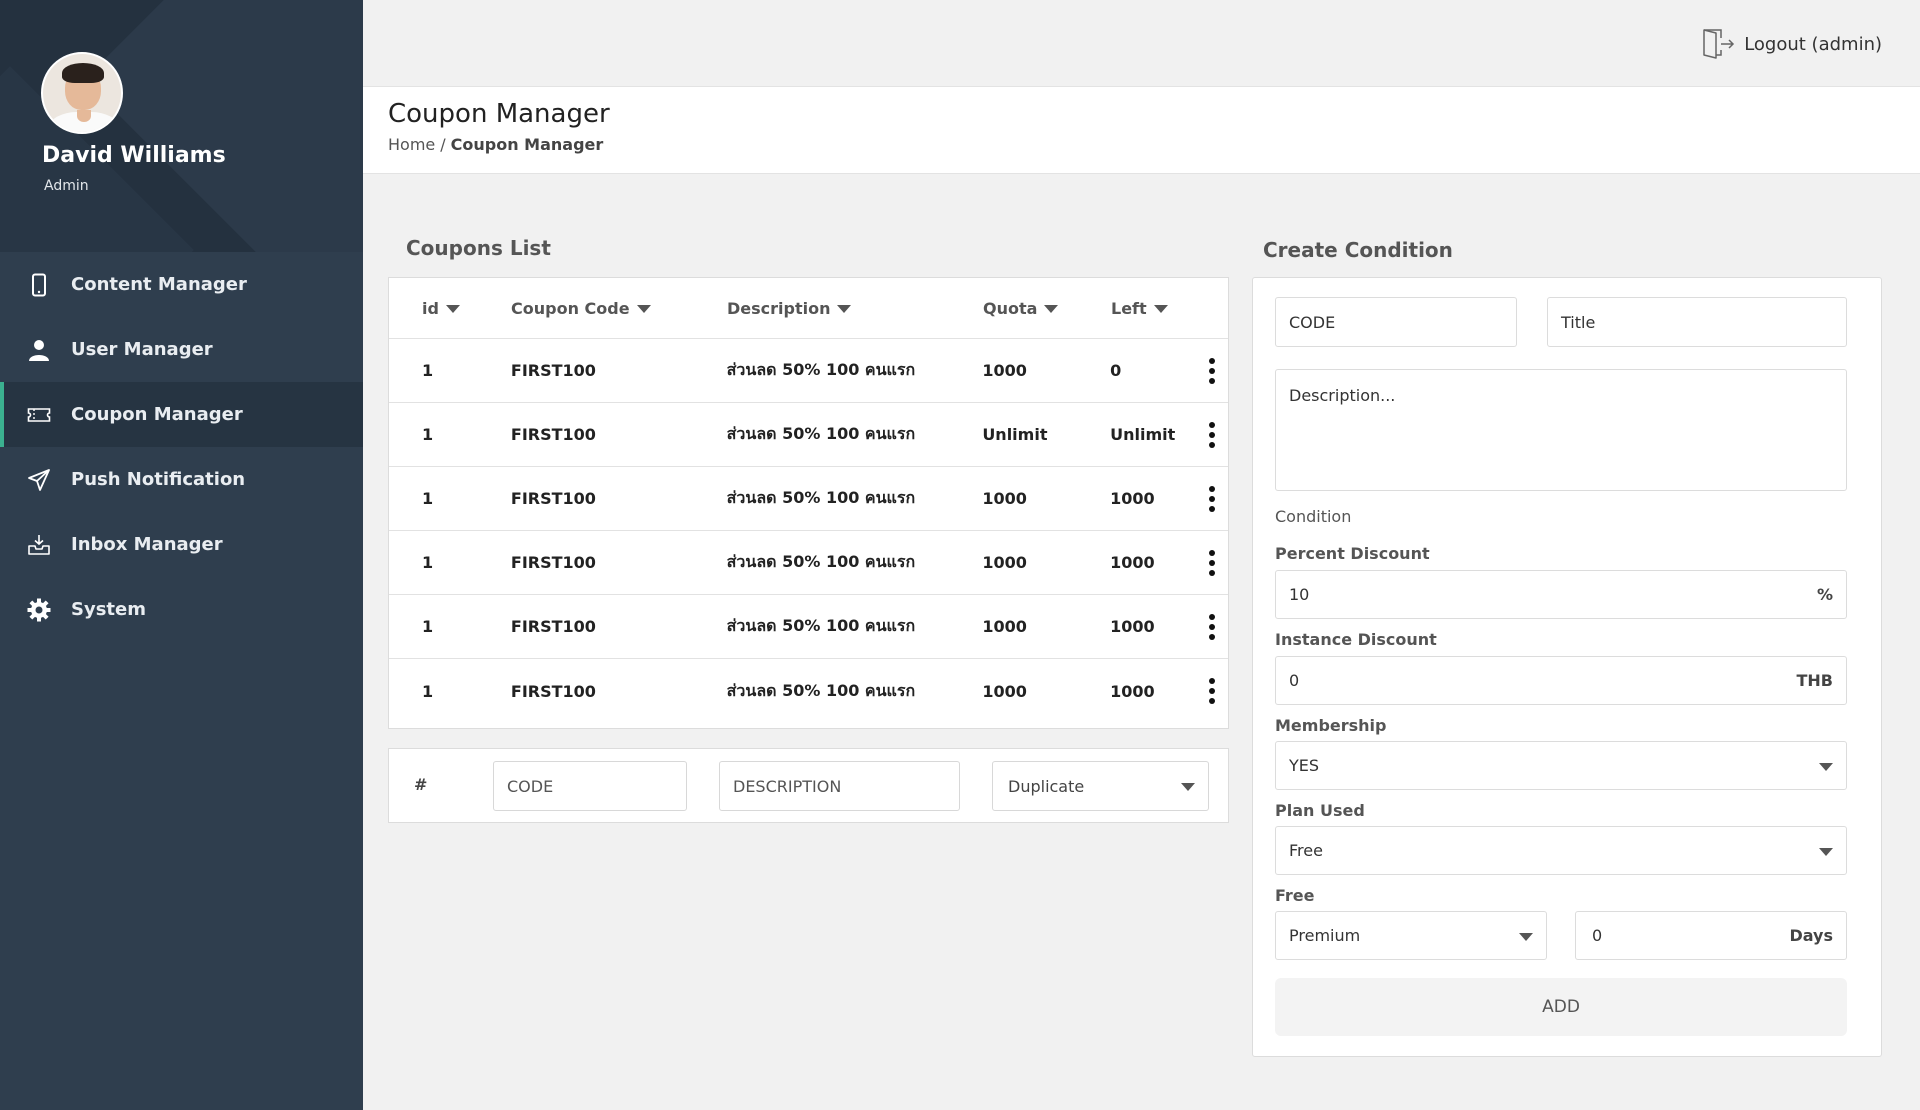 This screenshot has height=1110, width=1920. Describe the element at coordinates (1561, 594) in the screenshot. I see `percent-discount-input: 10 %` at that location.